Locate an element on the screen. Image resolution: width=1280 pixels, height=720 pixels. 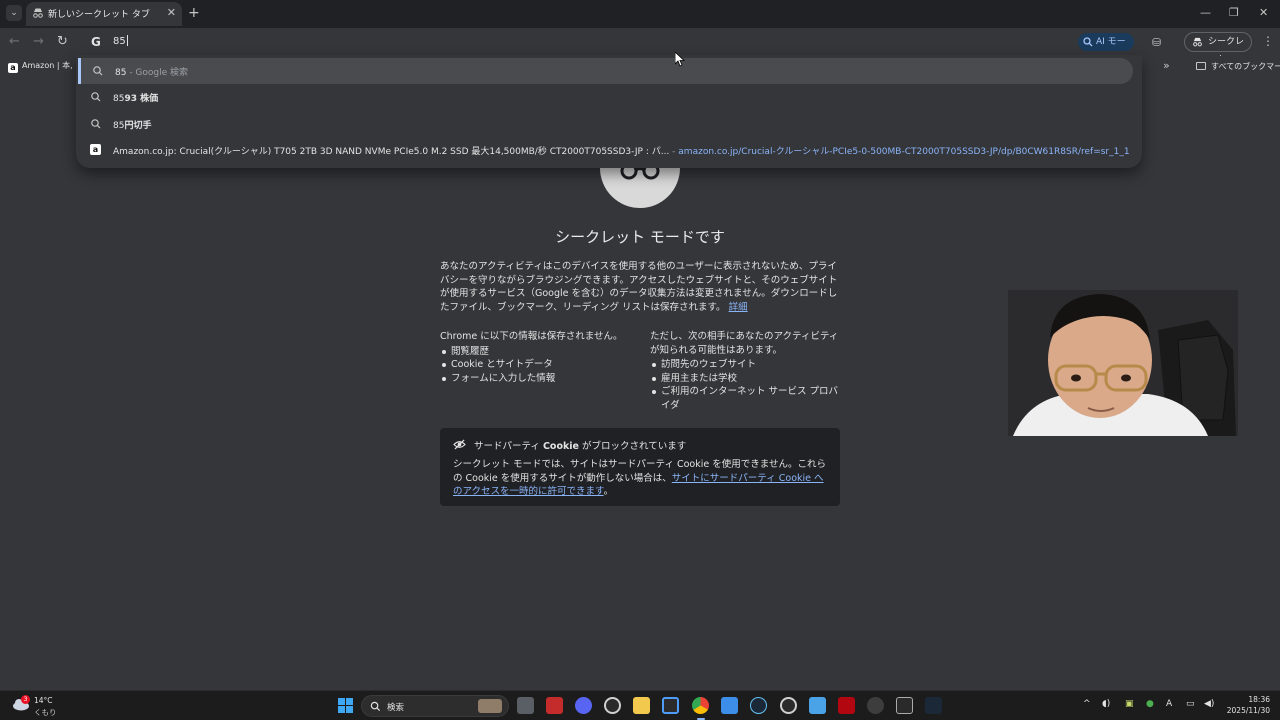
taskbar-search: 検索 is located at coordinates (435, 706).